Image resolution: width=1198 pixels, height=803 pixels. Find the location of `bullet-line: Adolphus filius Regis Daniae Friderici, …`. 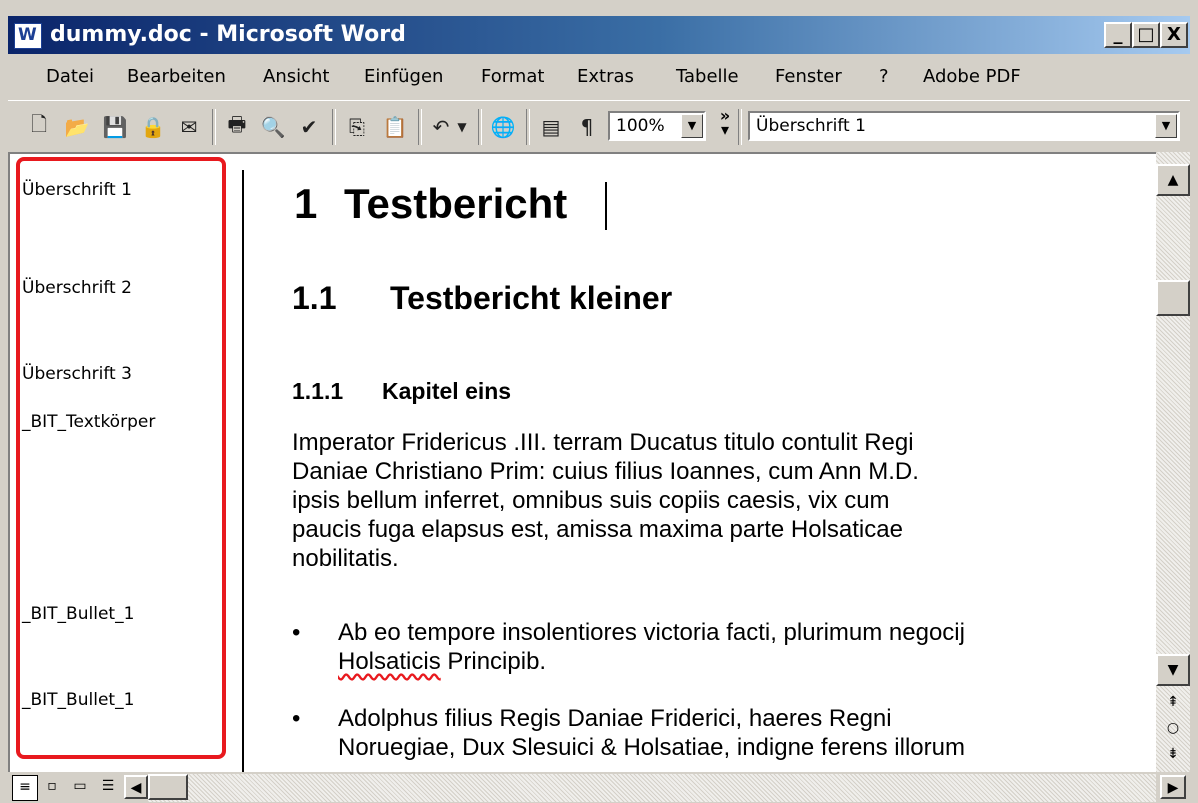

bullet-line: Adolphus filius Regis Daniae Friderici, … is located at coordinates (615, 718).